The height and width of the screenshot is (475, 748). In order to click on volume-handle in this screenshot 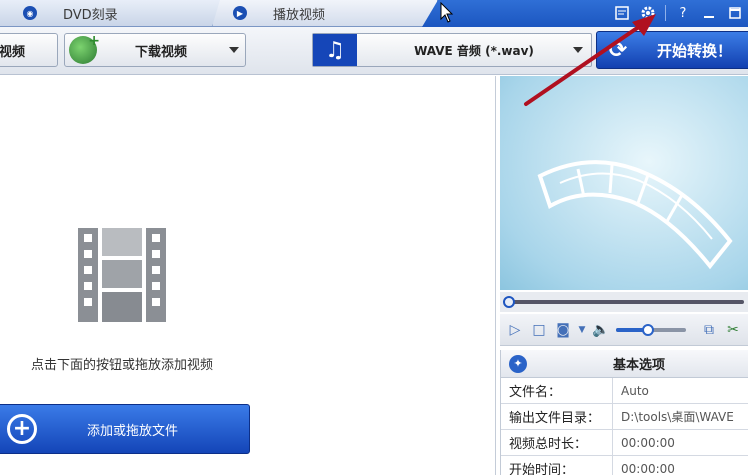, I will do `click(647, 329)`.